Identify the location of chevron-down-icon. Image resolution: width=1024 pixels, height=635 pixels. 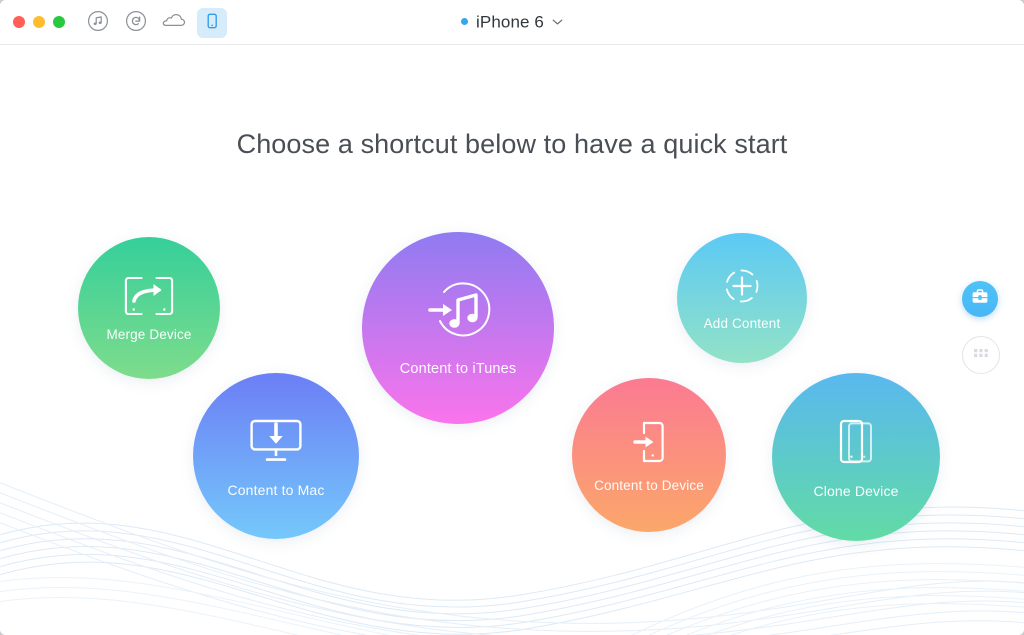
(557, 21).